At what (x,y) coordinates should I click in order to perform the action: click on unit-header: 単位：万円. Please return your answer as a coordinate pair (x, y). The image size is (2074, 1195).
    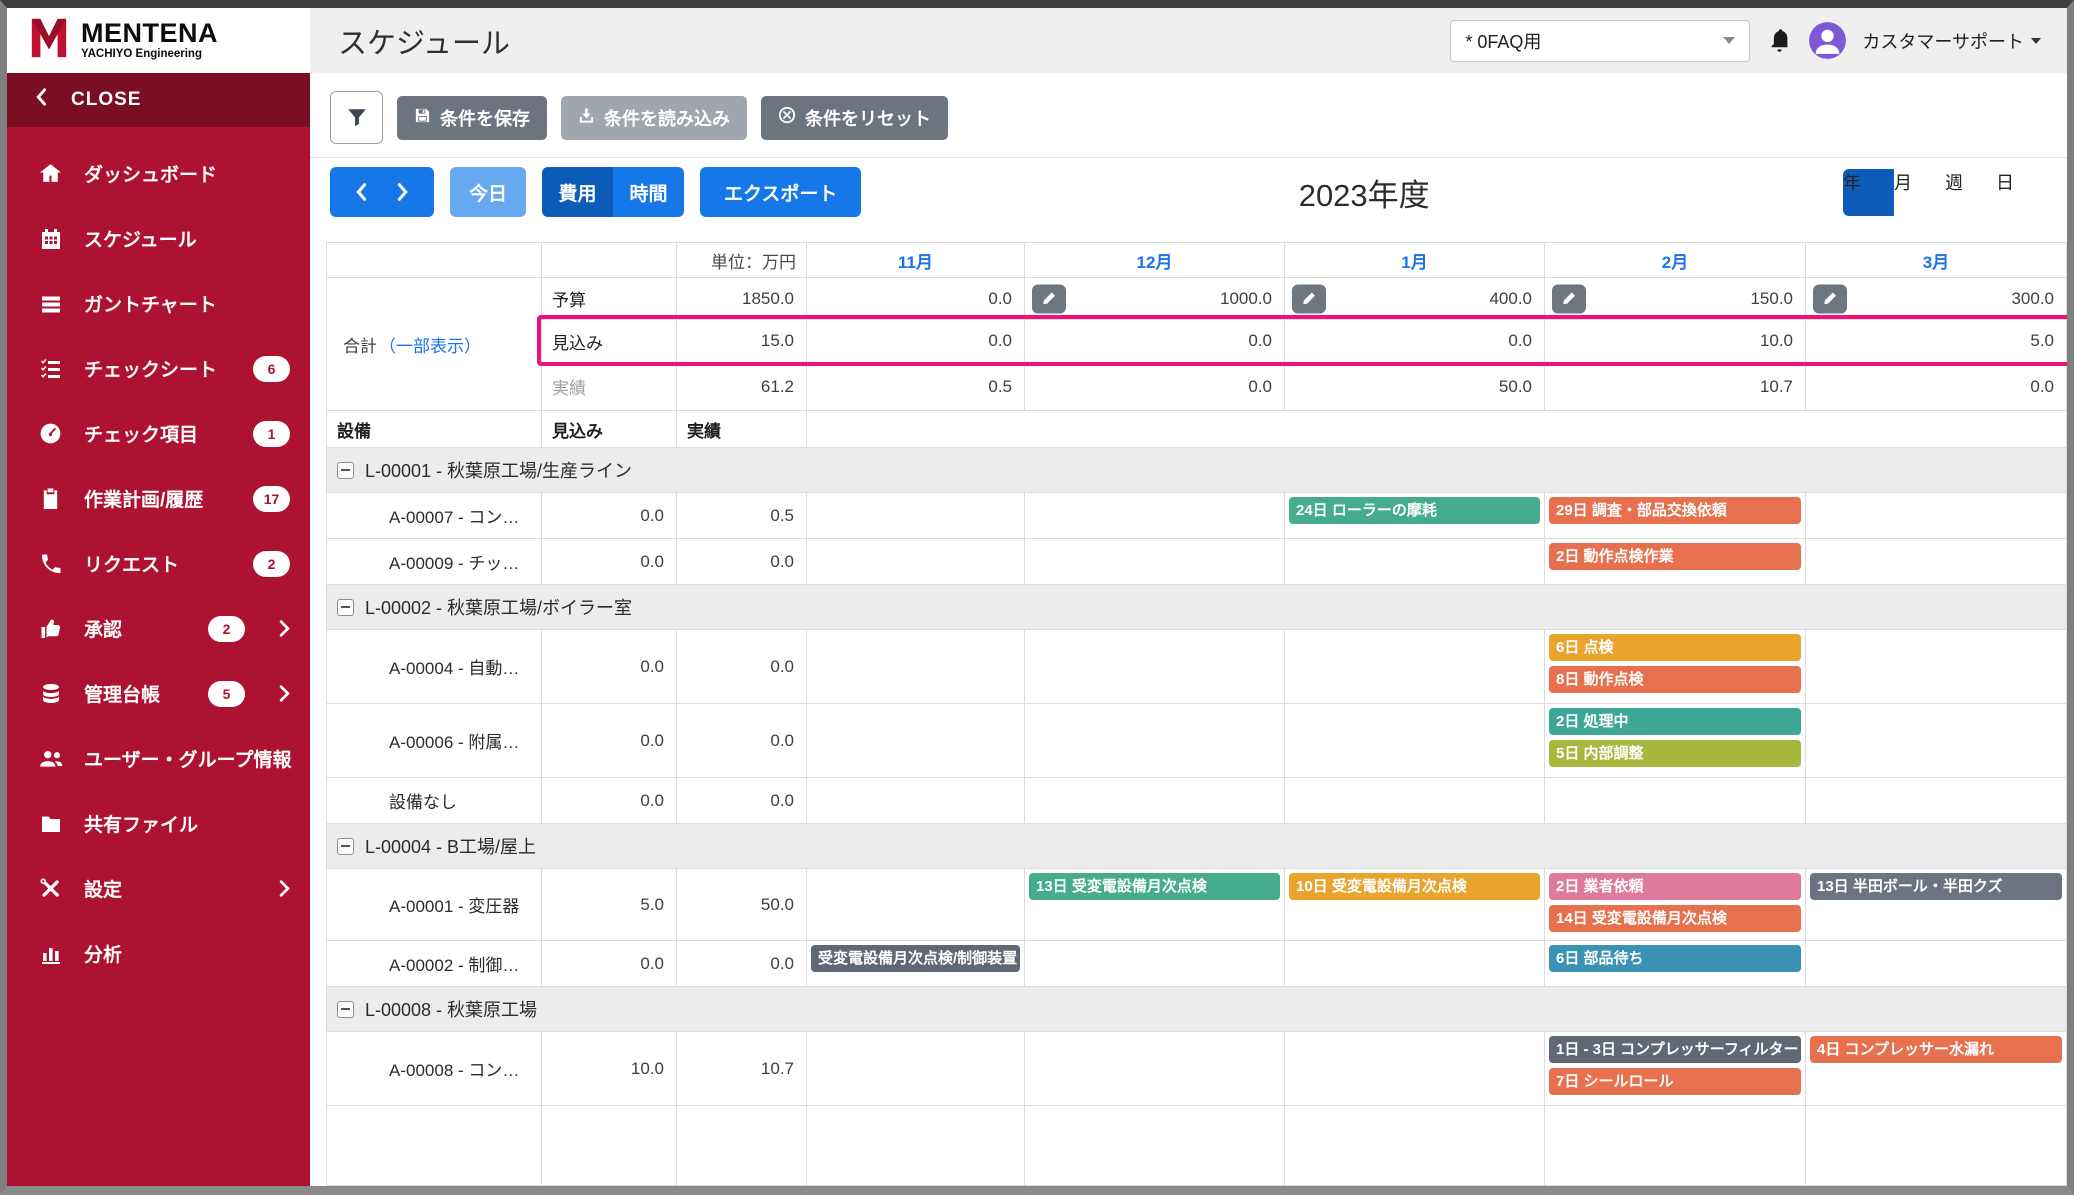
    Looking at the image, I should click on (741, 260).